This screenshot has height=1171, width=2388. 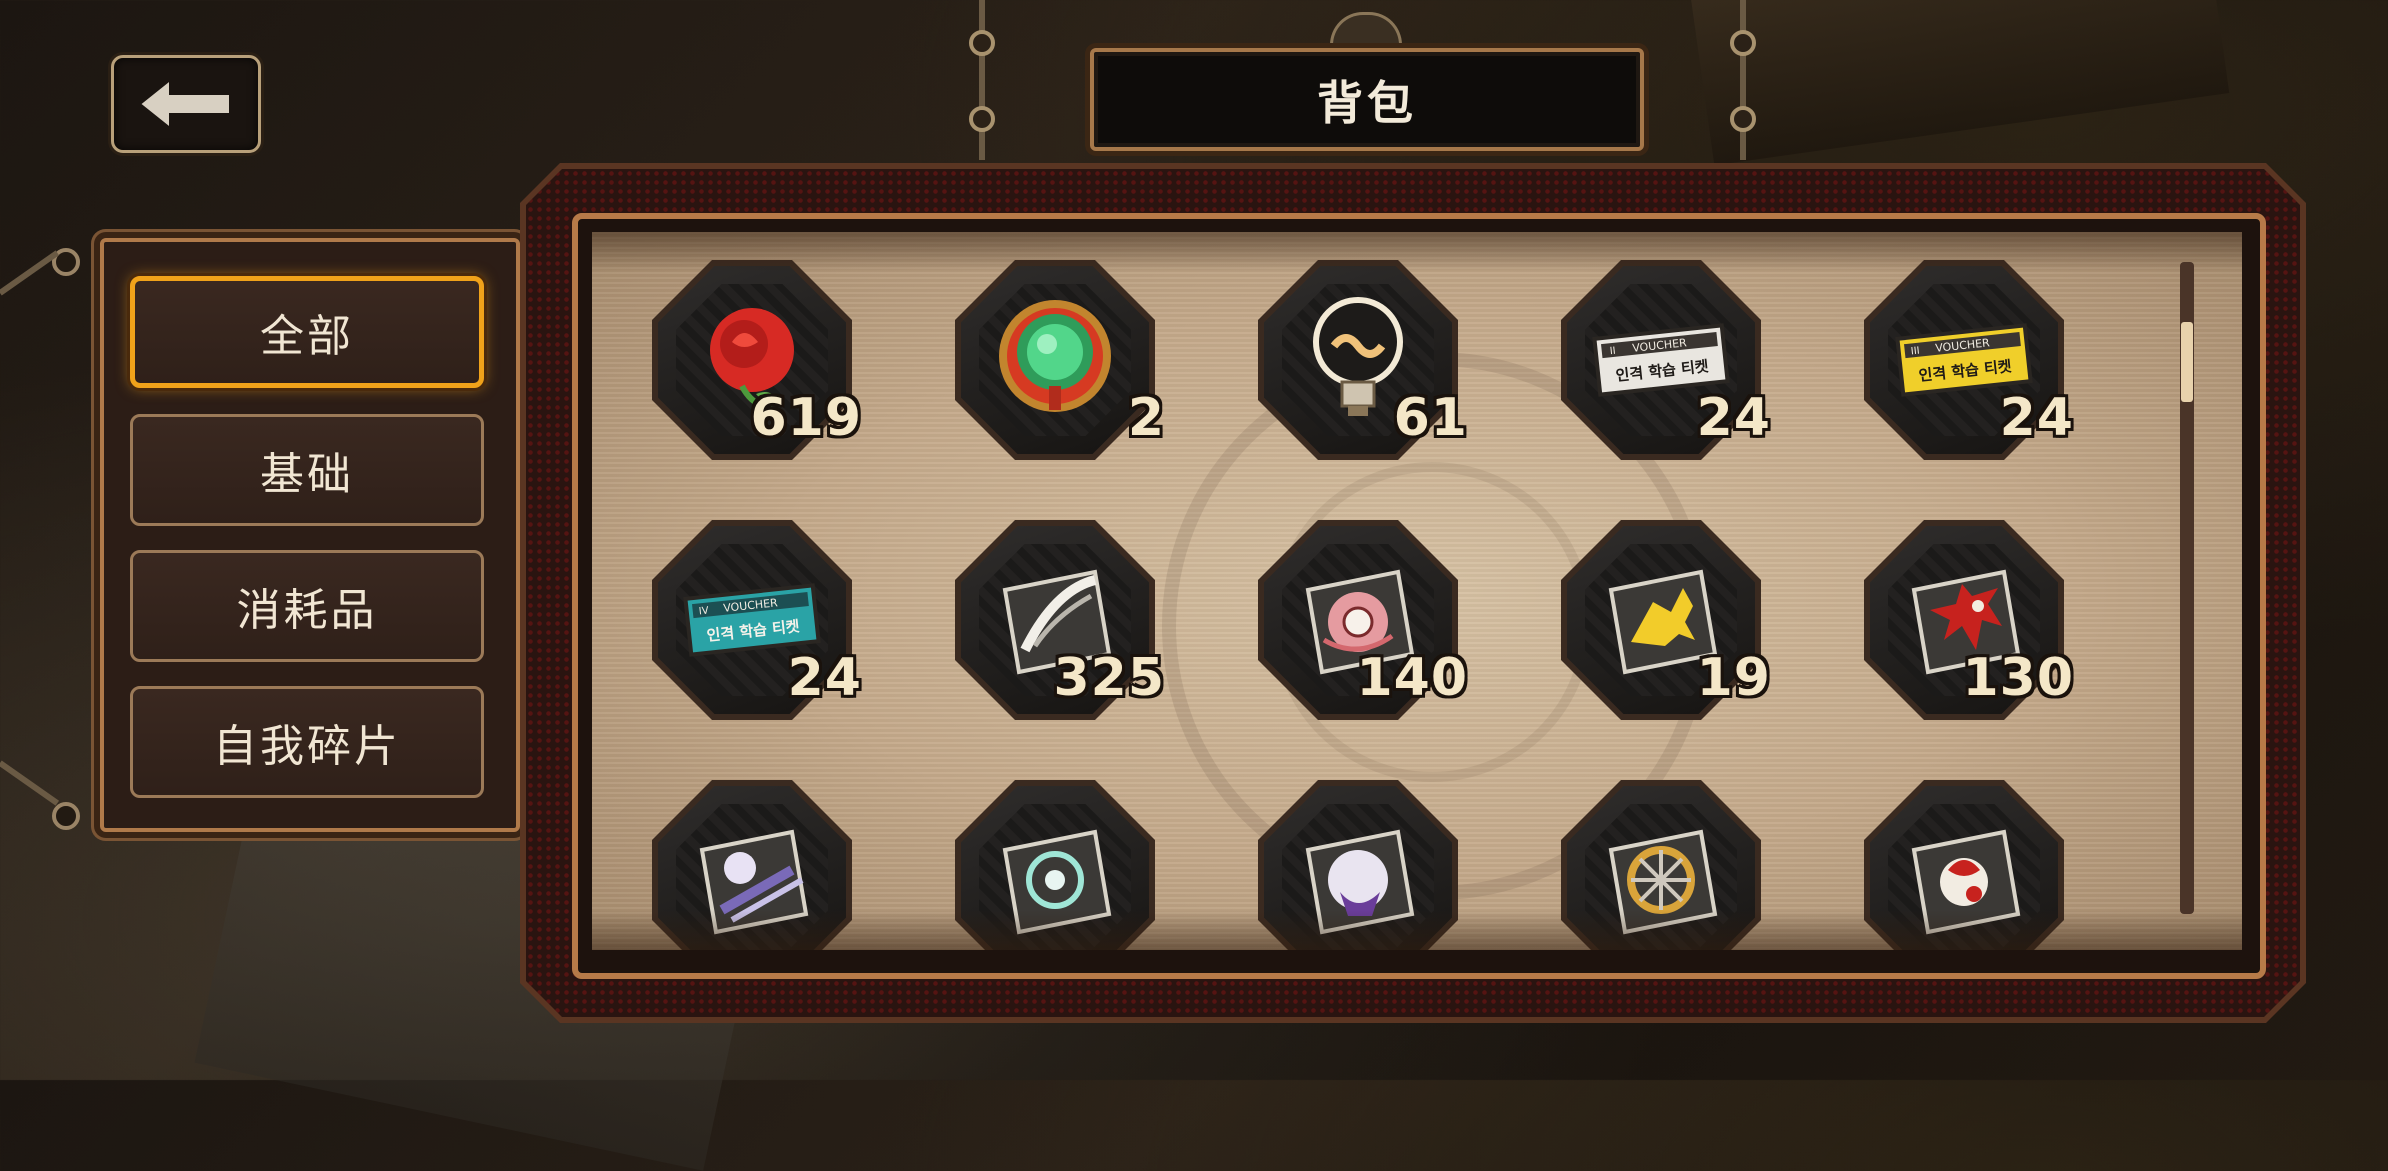 I want to click on item-count: 2, so click(x=1146, y=418).